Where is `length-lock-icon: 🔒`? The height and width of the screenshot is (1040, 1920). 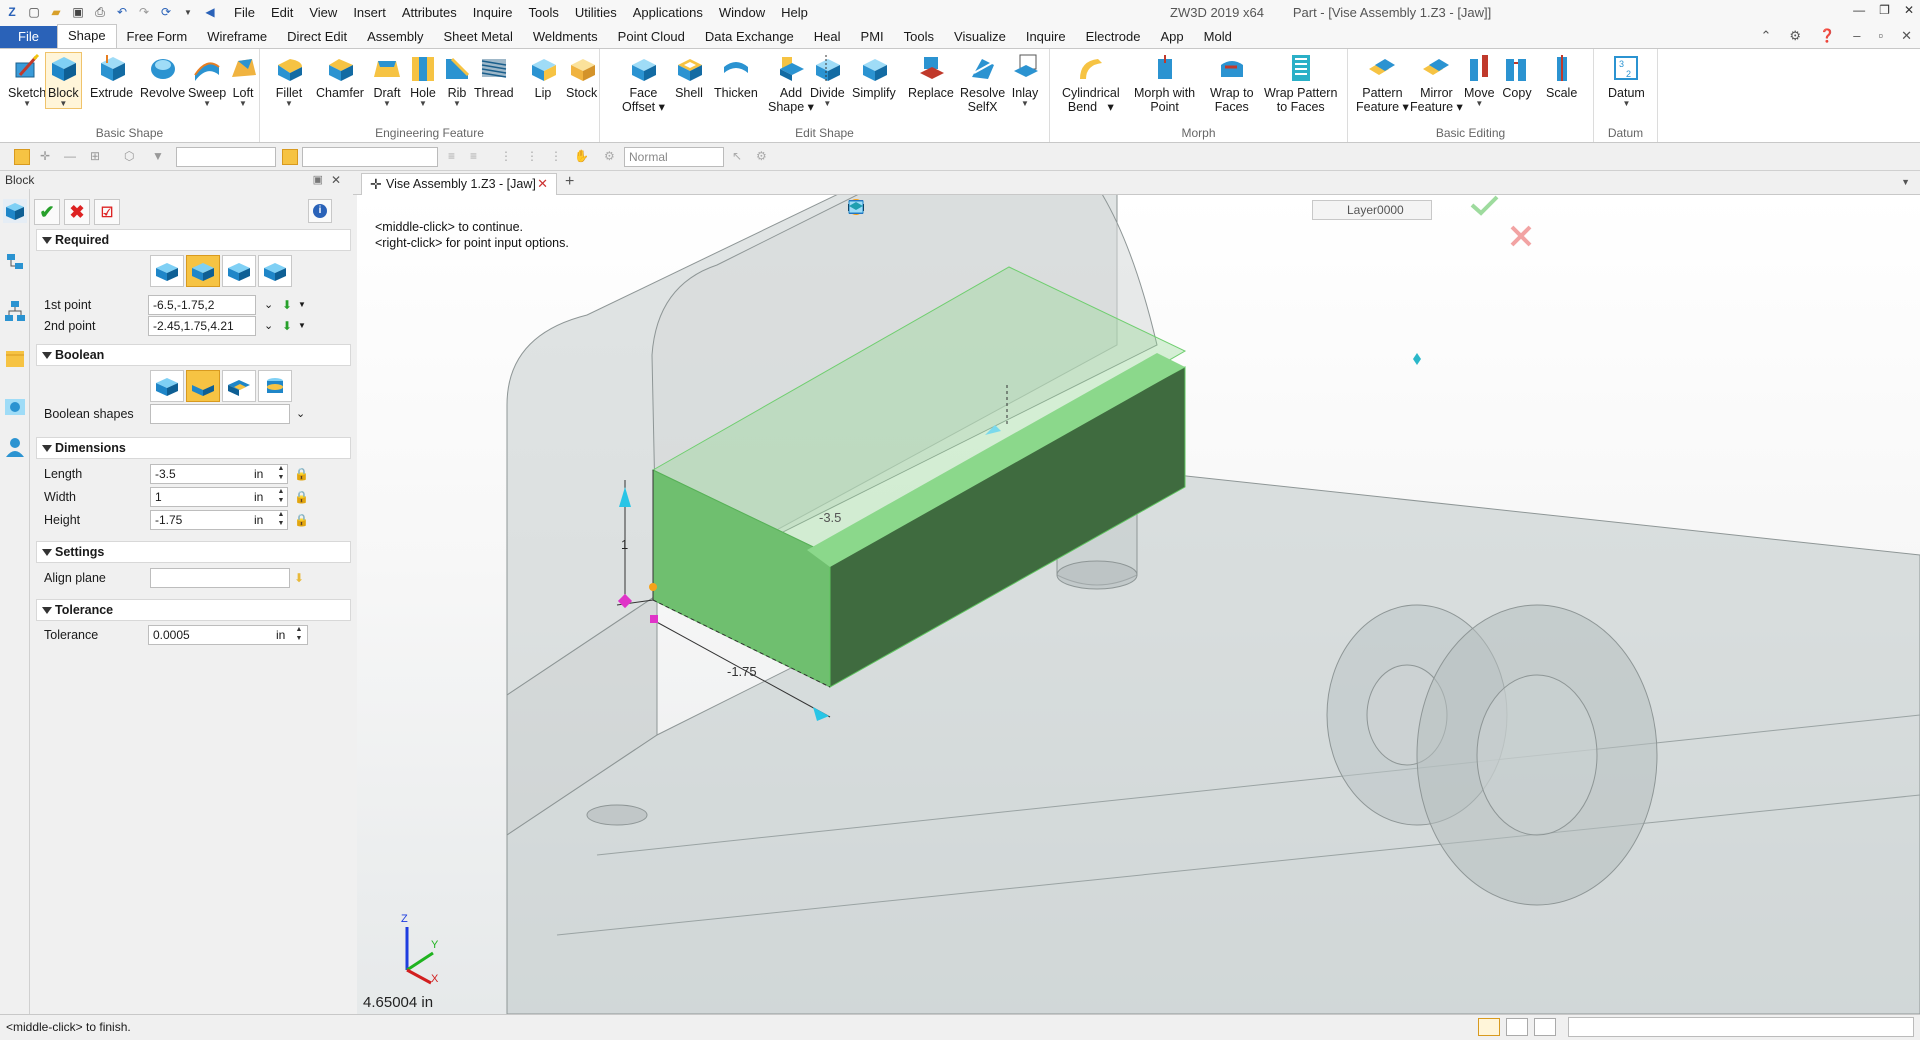 length-lock-icon: 🔒 is located at coordinates (301, 474).